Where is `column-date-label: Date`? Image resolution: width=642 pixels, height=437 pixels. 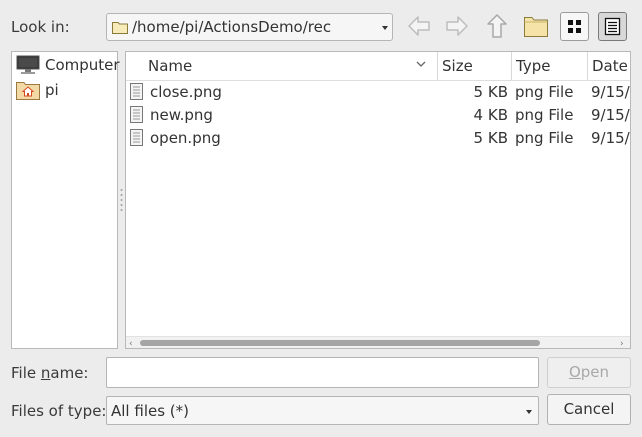 column-date-label: Date is located at coordinates (610, 66).